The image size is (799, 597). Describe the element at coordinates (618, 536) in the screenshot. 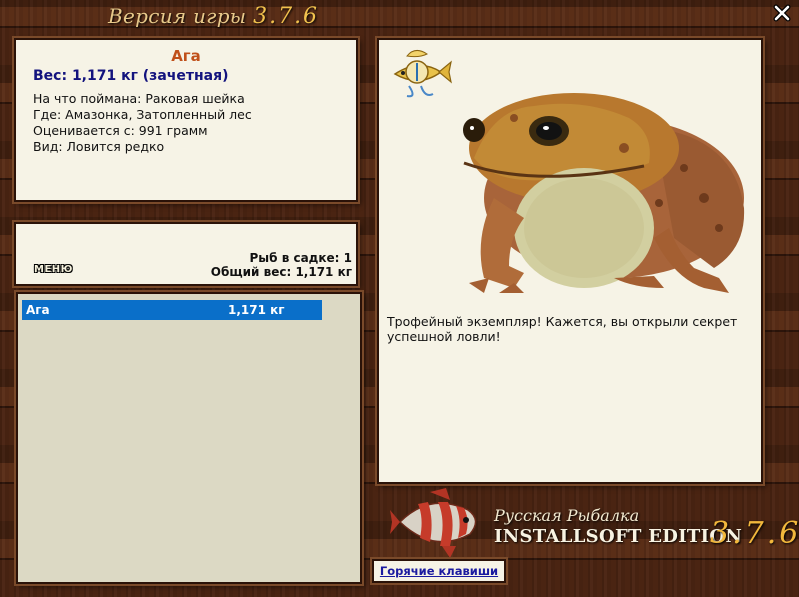

I see `logo-edition: INSTALLSOFT EDITION` at that location.